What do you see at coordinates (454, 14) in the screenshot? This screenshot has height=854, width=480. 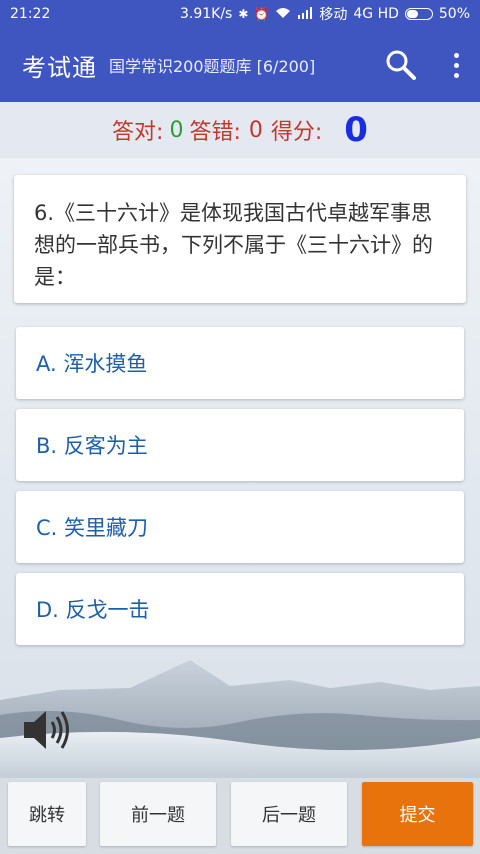 I see `battery-percent: 50%` at bounding box center [454, 14].